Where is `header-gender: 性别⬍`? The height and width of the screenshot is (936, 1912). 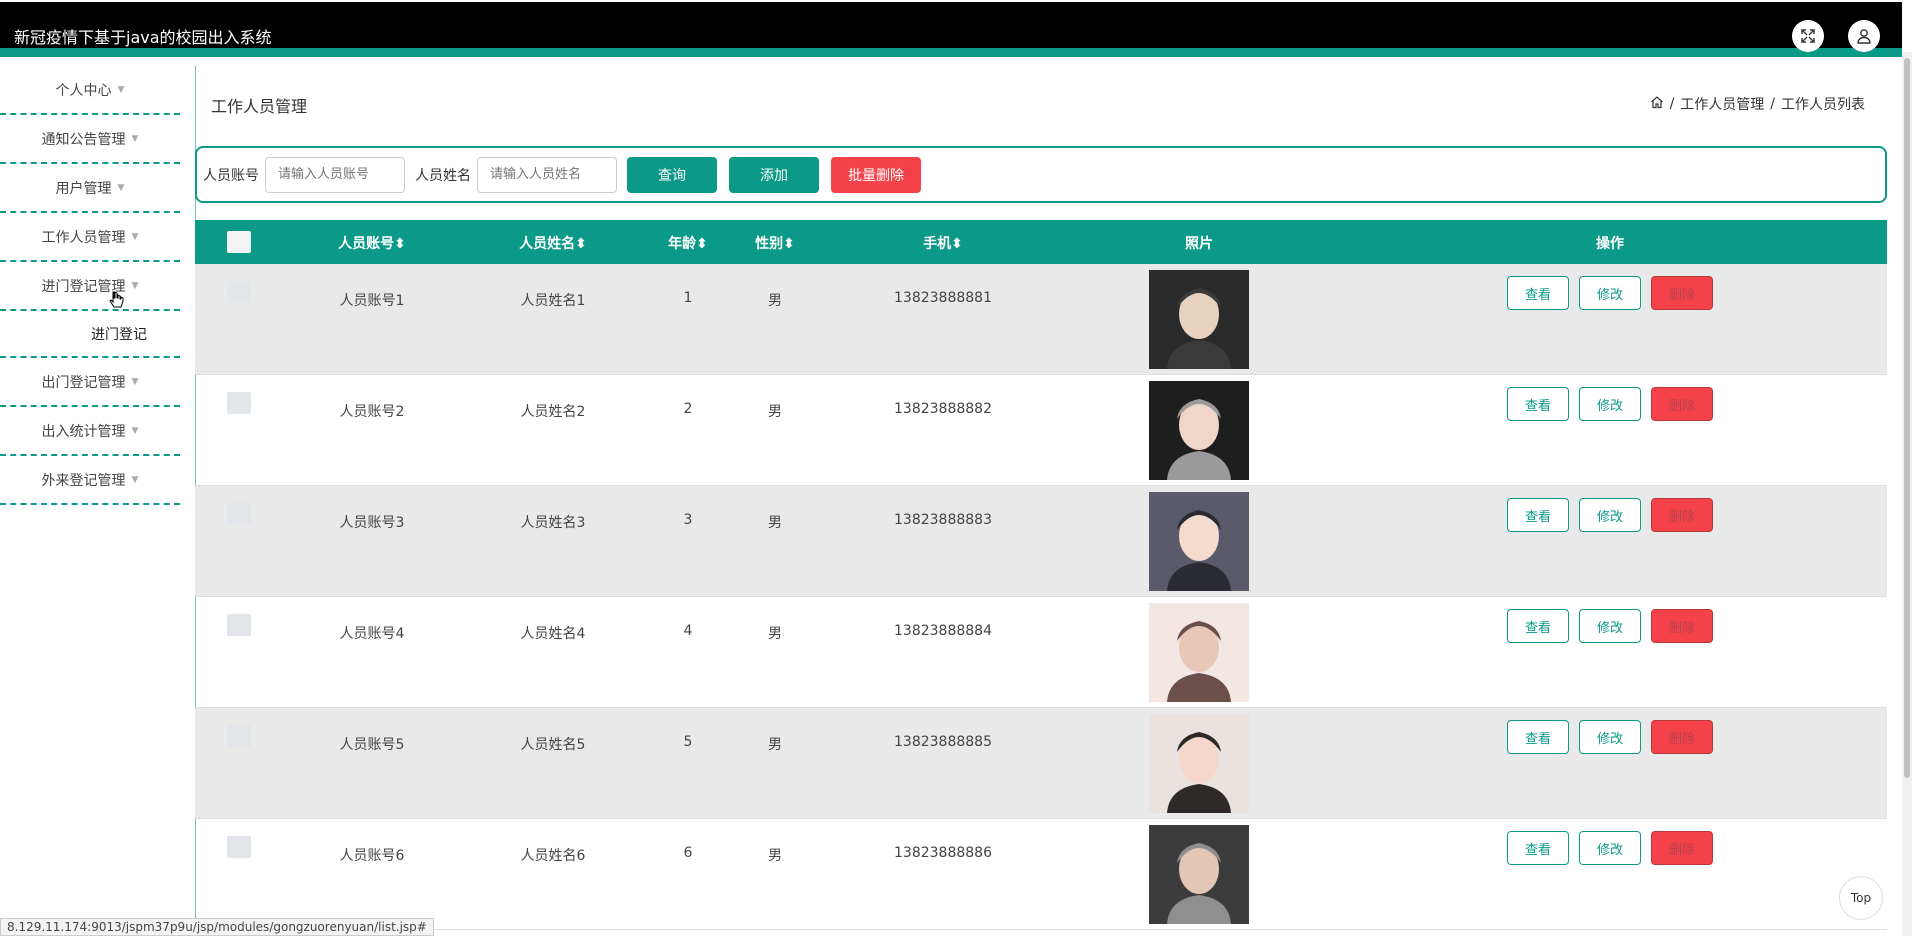
header-gender: 性别⬍ is located at coordinates (775, 243).